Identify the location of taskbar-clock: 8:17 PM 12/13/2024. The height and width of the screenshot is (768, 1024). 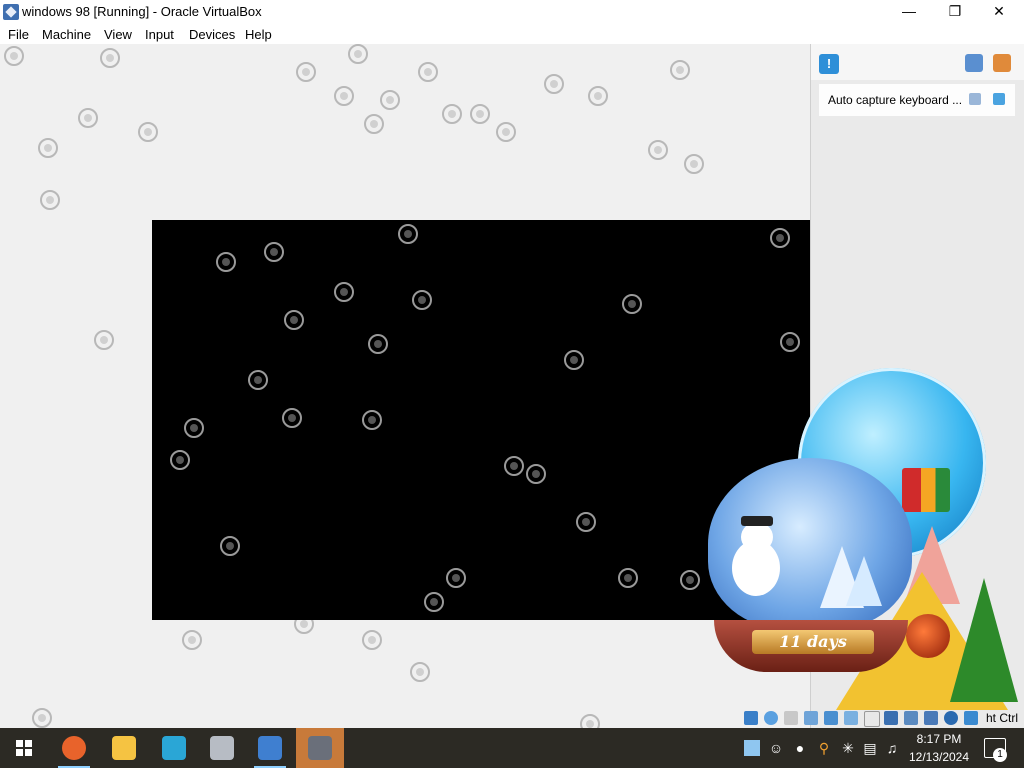
(939, 748).